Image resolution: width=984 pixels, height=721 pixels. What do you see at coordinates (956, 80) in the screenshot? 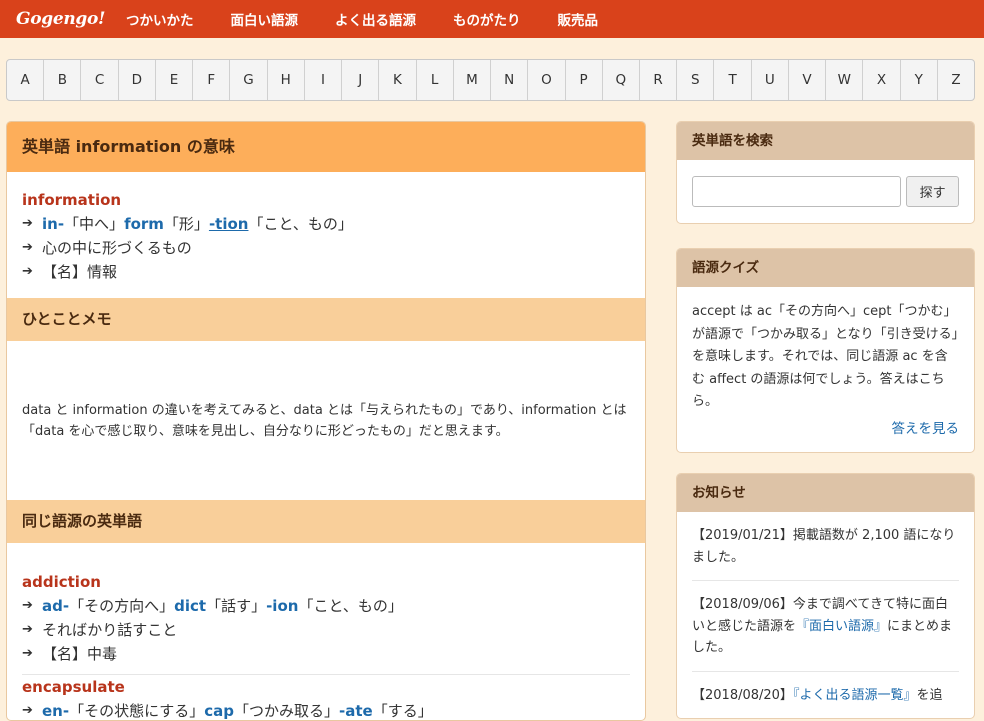
I see `alpha-z: Z` at bounding box center [956, 80].